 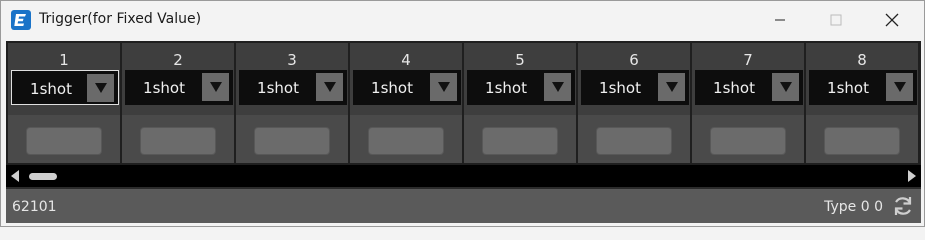 I want to click on channel-2: 2 1shot, so click(x=178, y=103).